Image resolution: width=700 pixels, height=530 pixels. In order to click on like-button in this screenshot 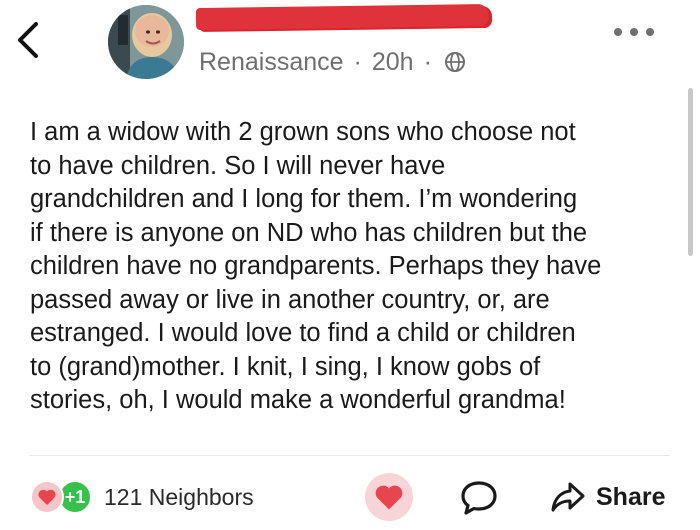, I will do `click(389, 497)`.